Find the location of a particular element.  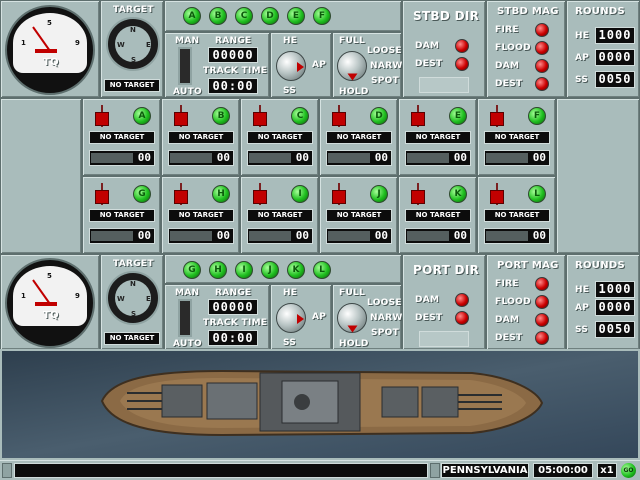

stbd-mag-panel: STBD MAG FIRE FLOOD DAM DEST is located at coordinates (526, 49).